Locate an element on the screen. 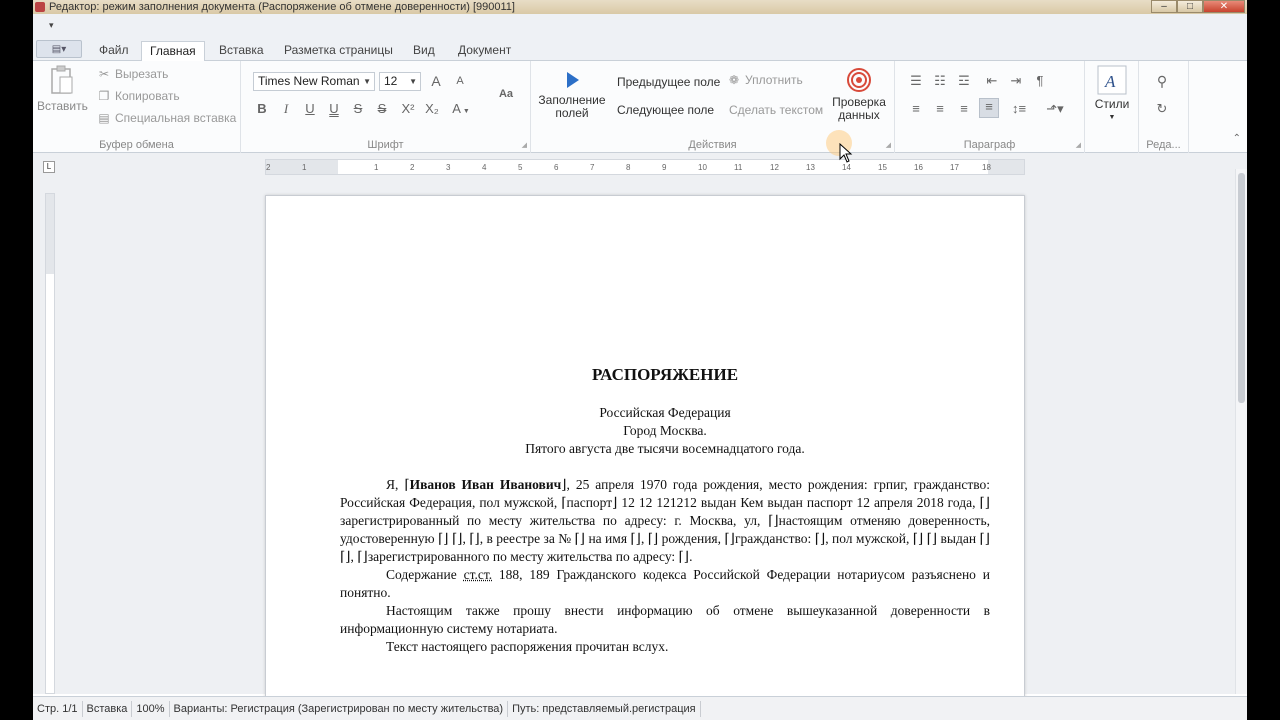  doc-country: Российская Федерация is located at coordinates (665, 412).